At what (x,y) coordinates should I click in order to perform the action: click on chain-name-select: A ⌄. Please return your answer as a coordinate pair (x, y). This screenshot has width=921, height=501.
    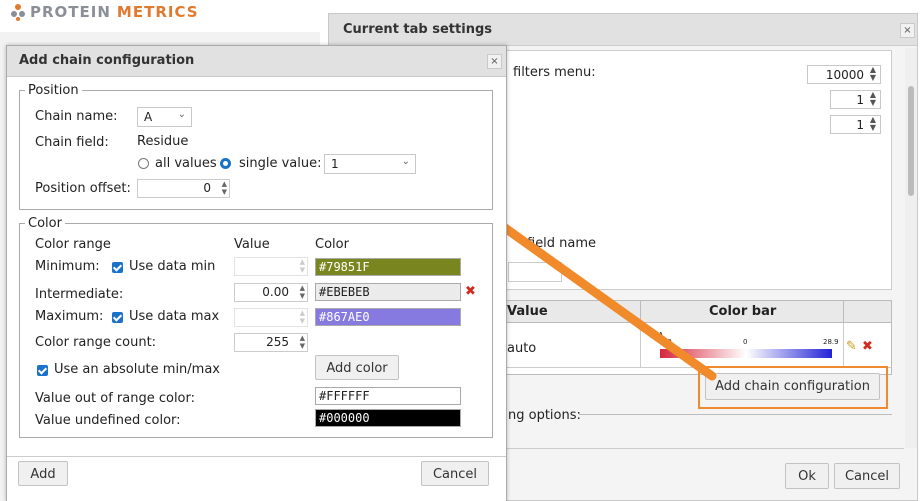
    Looking at the image, I should click on (164, 117).